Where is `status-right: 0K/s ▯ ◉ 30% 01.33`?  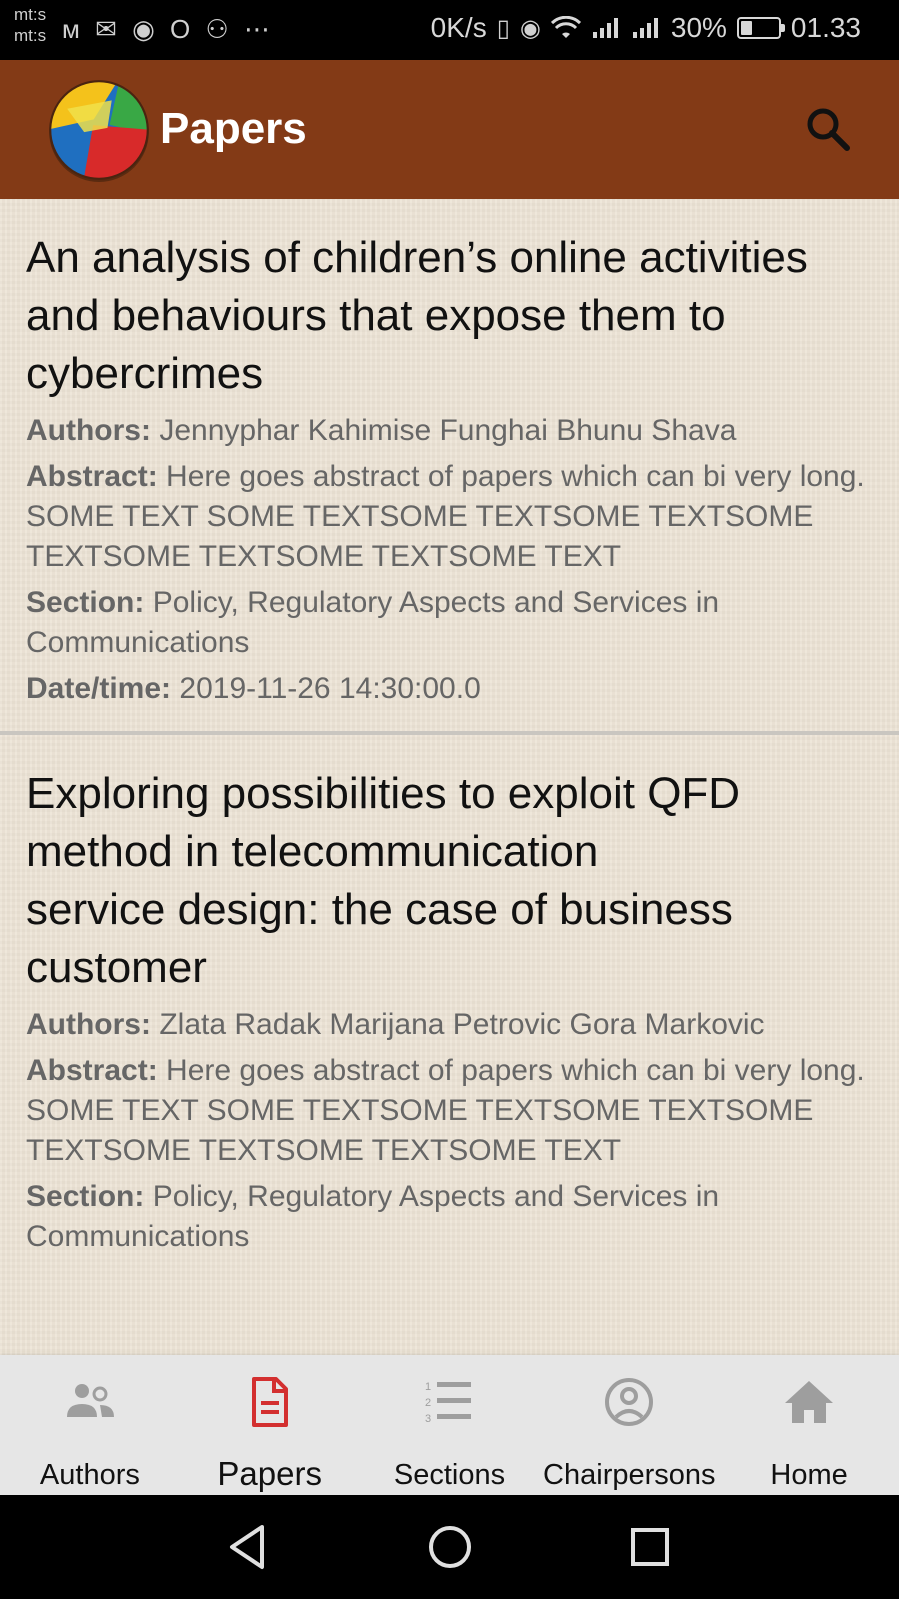
status-right: 0K/s ▯ ◉ 30% 01.33 is located at coordinates (646, 28).